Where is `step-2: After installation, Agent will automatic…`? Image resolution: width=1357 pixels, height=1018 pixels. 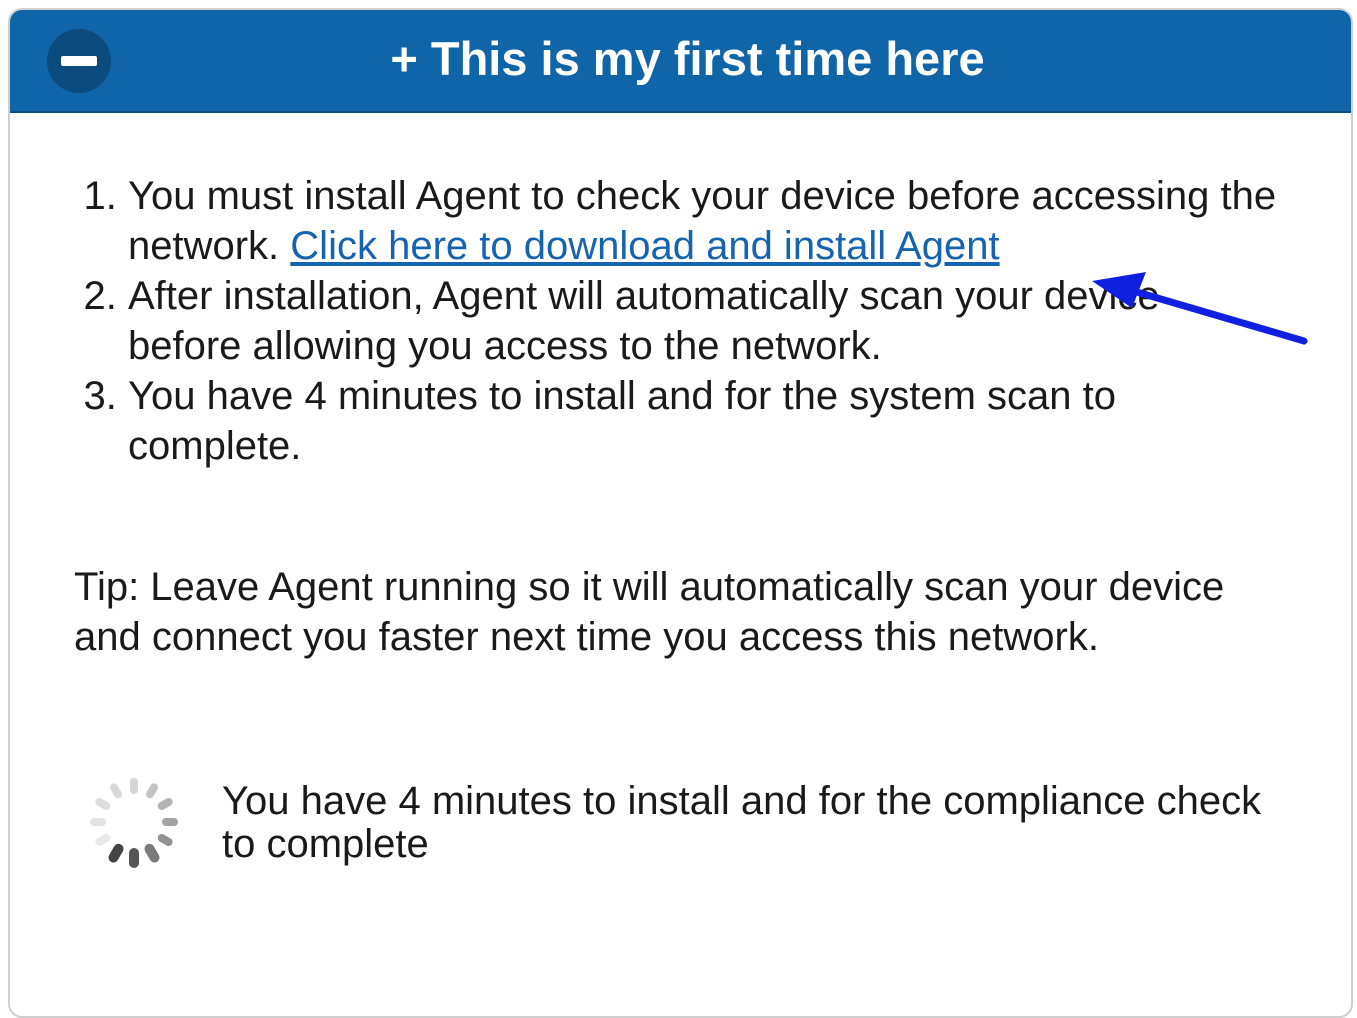 step-2: After installation, Agent will automatic… is located at coordinates (703, 321).